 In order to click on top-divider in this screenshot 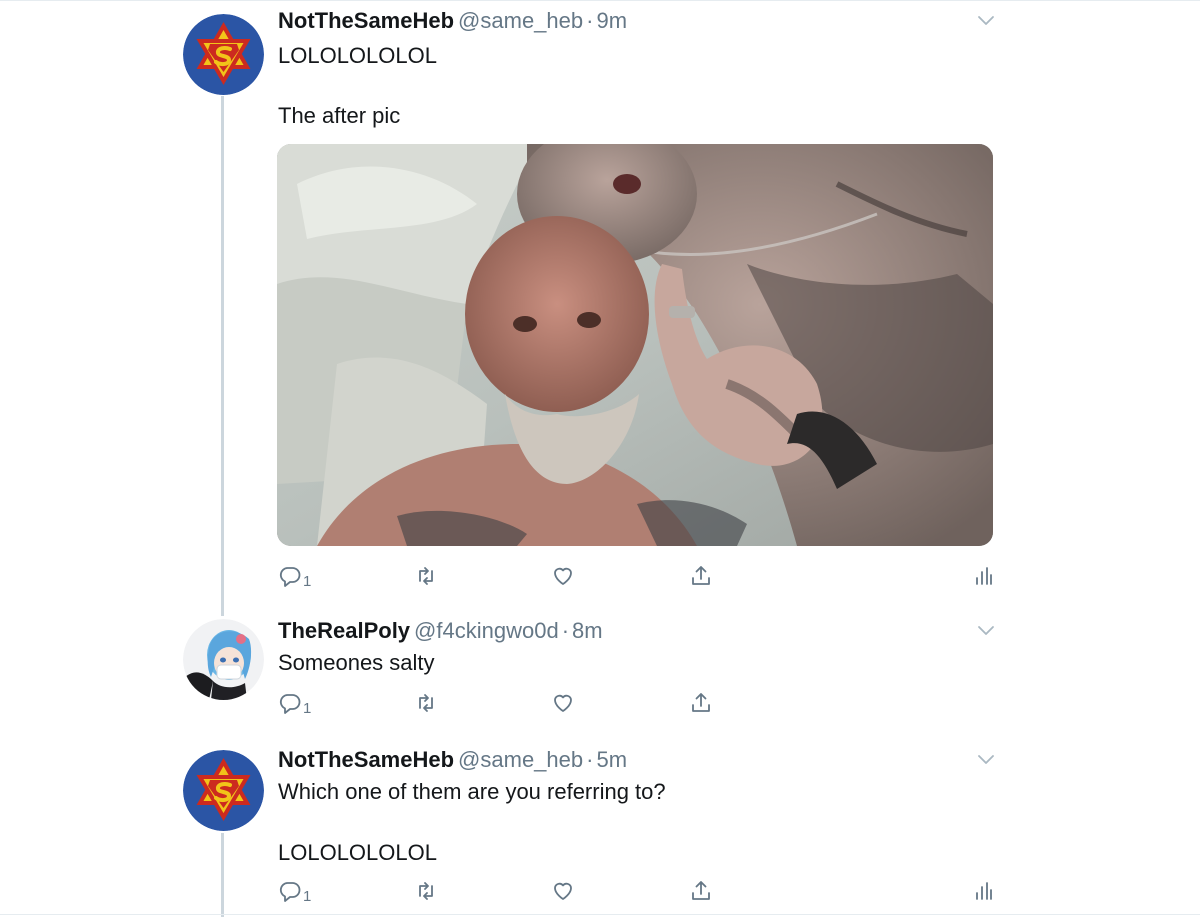, I will do `click(600, 0)`.